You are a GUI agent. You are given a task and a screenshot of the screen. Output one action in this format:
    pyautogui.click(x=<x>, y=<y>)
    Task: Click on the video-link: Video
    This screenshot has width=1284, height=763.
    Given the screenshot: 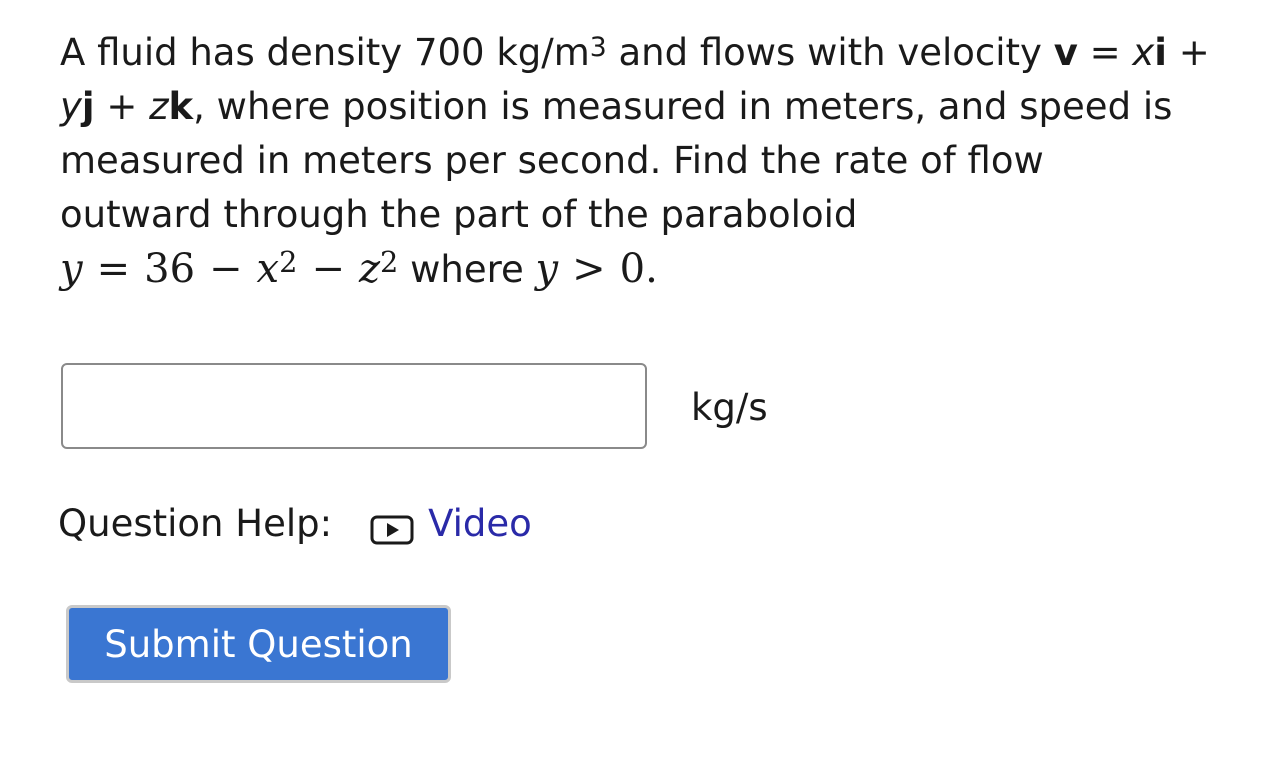 What is the action you would take?
    pyautogui.click(x=451, y=524)
    